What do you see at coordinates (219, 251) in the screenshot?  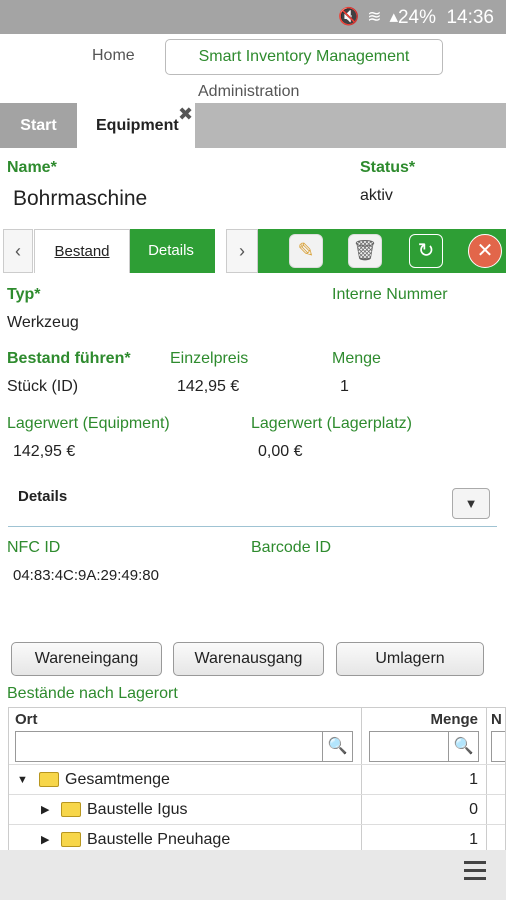 I see `toolbar-divider` at bounding box center [219, 251].